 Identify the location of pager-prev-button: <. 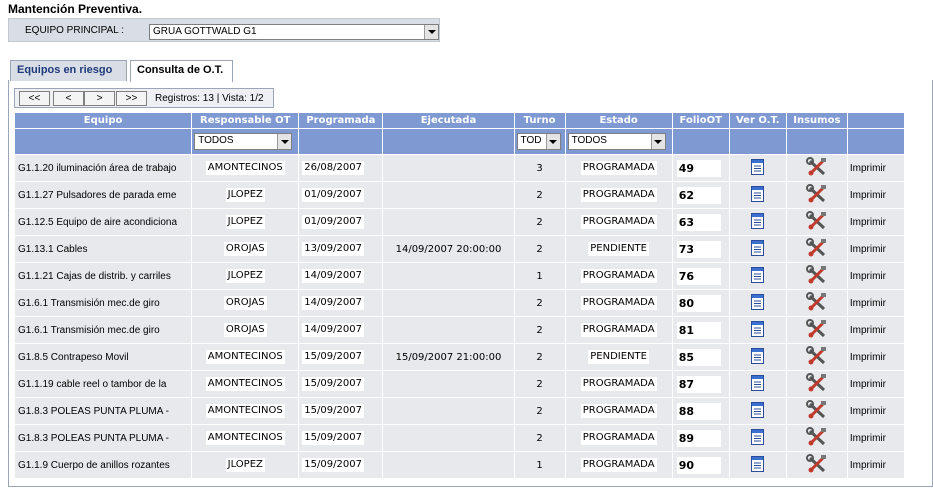
(68, 98).